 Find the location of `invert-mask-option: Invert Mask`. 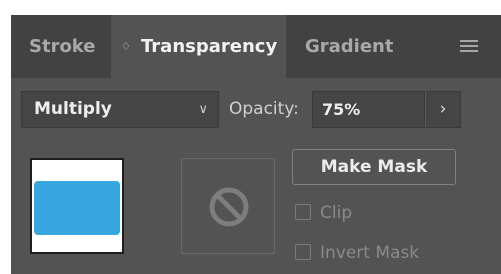

invert-mask-option: Invert Mask is located at coordinates (357, 253).